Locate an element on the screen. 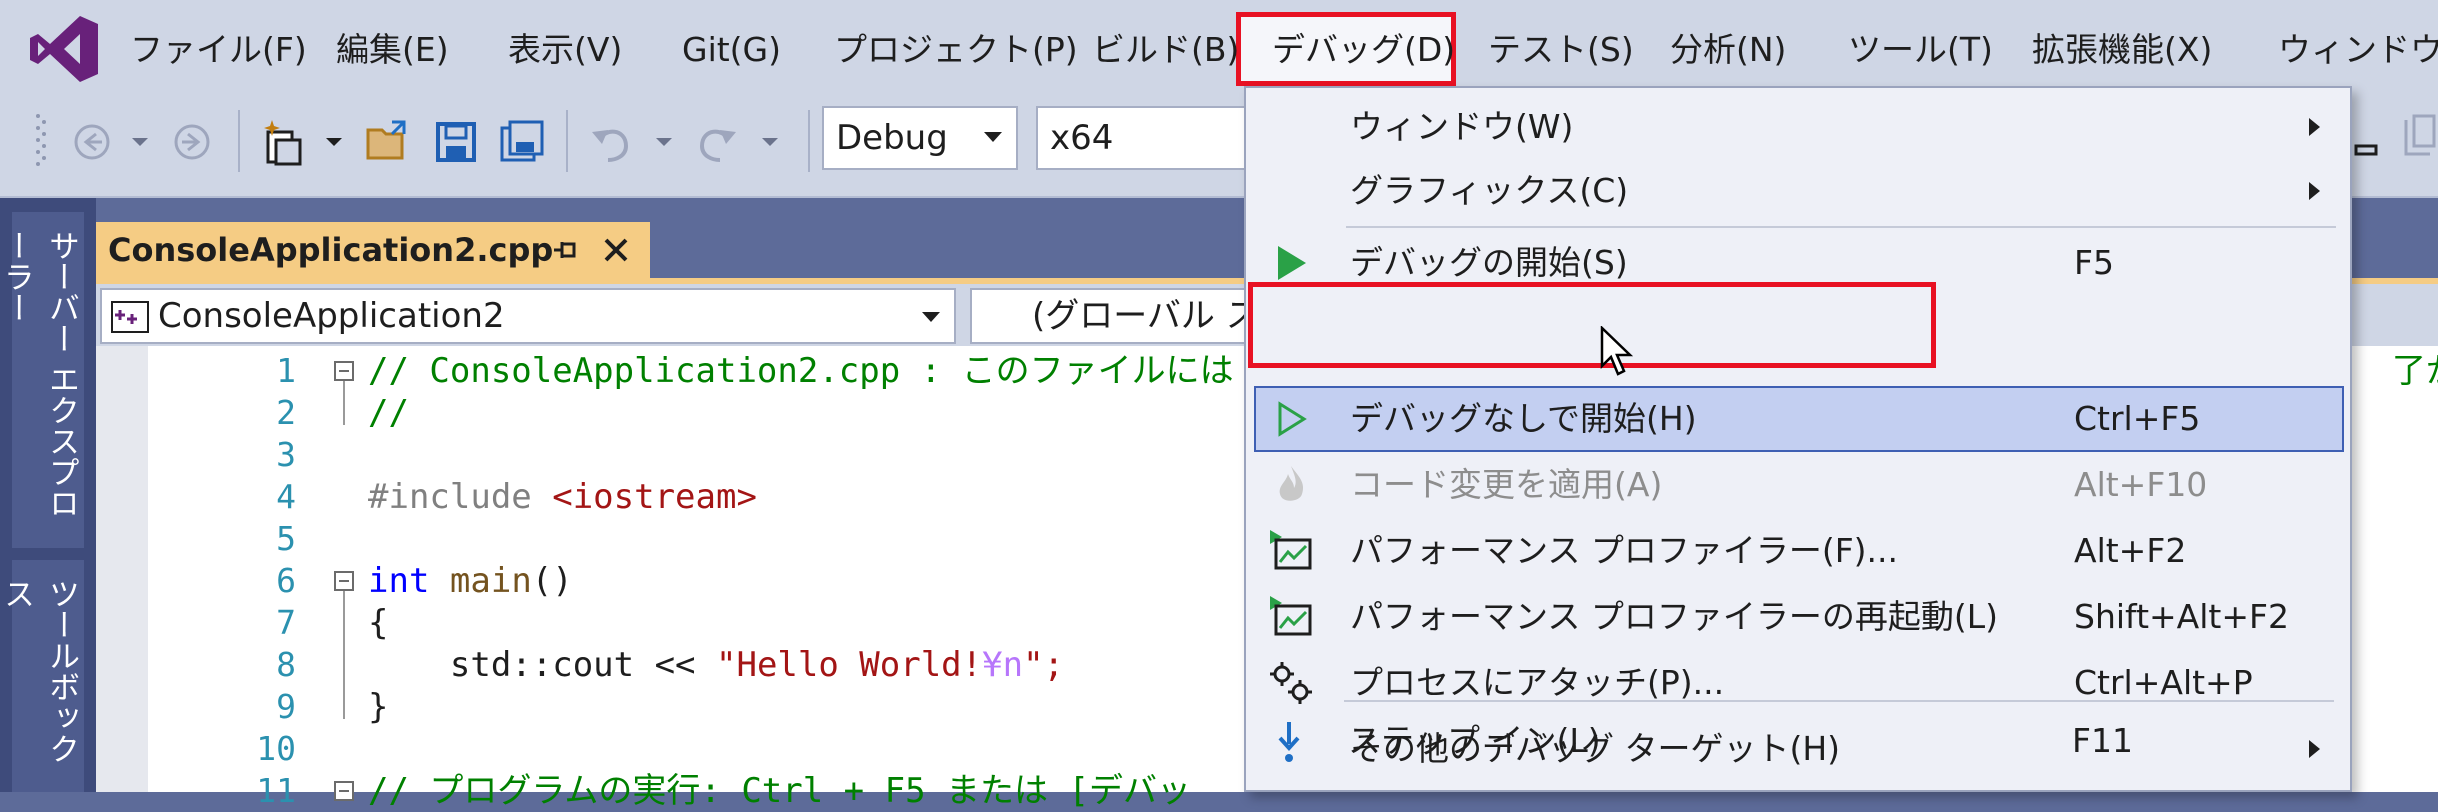 Image resolution: width=2438 pixels, height=812 pixels. menu-analyze: 分析(N) is located at coordinates (1728, 50).